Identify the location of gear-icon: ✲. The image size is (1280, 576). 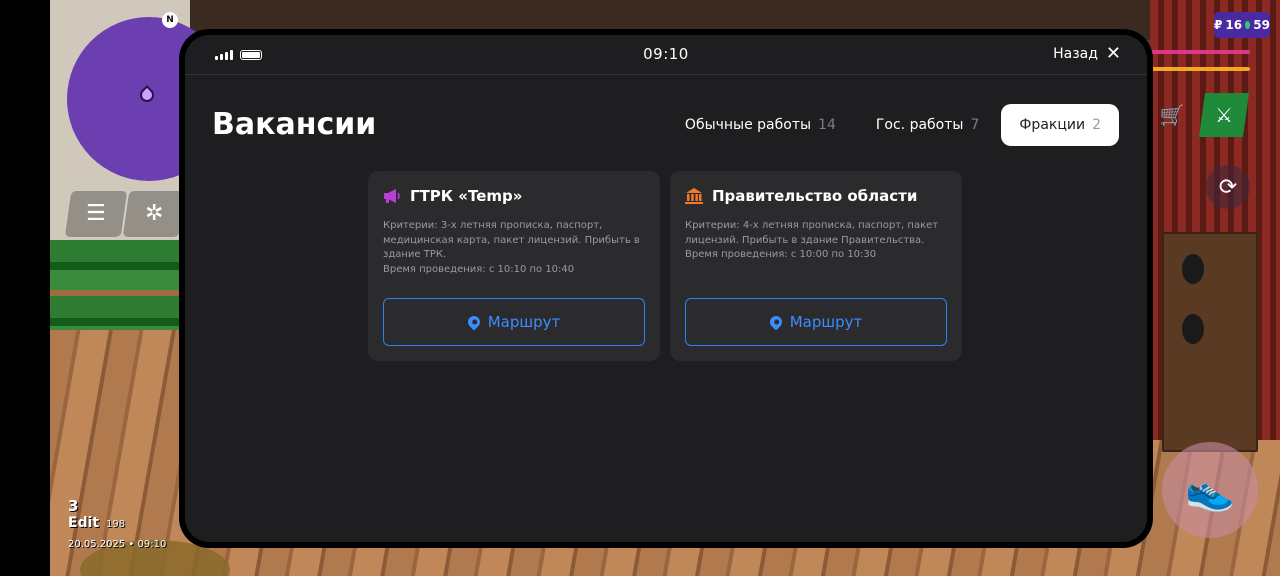
(154, 213).